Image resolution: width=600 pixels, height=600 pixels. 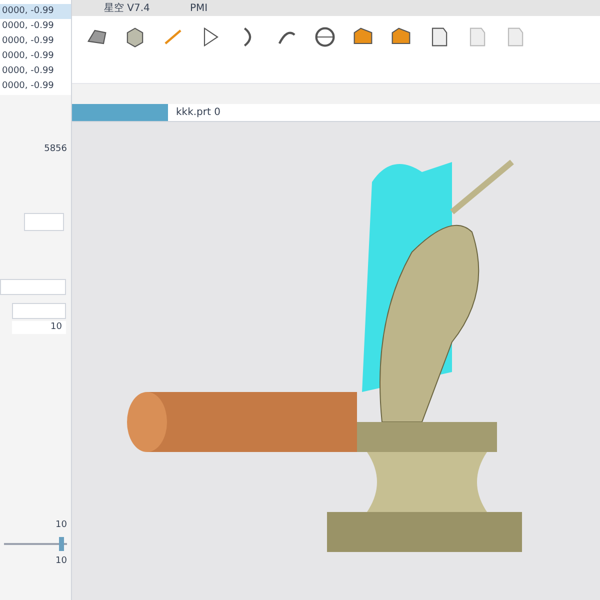 I want to click on menu-item: PMI, so click(x=199, y=8).